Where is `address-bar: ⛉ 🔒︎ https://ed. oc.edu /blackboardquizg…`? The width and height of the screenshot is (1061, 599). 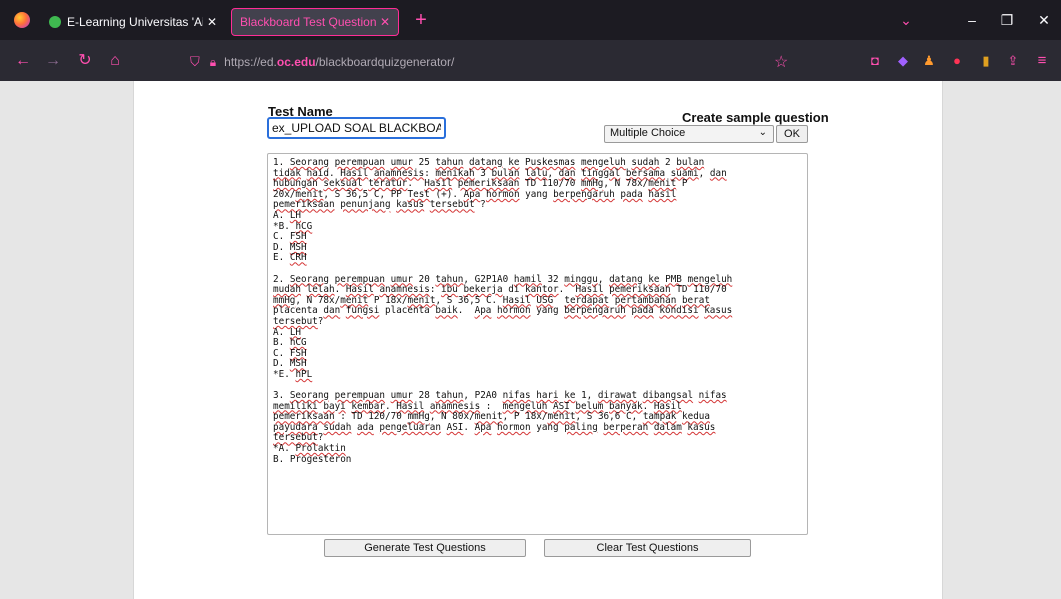
address-bar: ⛉ 🔒︎ https://ed. oc.edu /blackboardquizg… is located at coordinates (490, 62).